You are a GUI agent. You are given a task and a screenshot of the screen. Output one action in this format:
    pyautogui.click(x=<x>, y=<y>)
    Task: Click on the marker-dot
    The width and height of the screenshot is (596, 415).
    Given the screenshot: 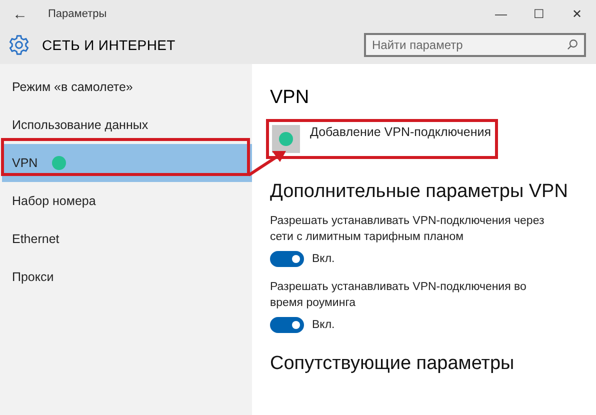 What is the action you would take?
    pyautogui.click(x=59, y=163)
    